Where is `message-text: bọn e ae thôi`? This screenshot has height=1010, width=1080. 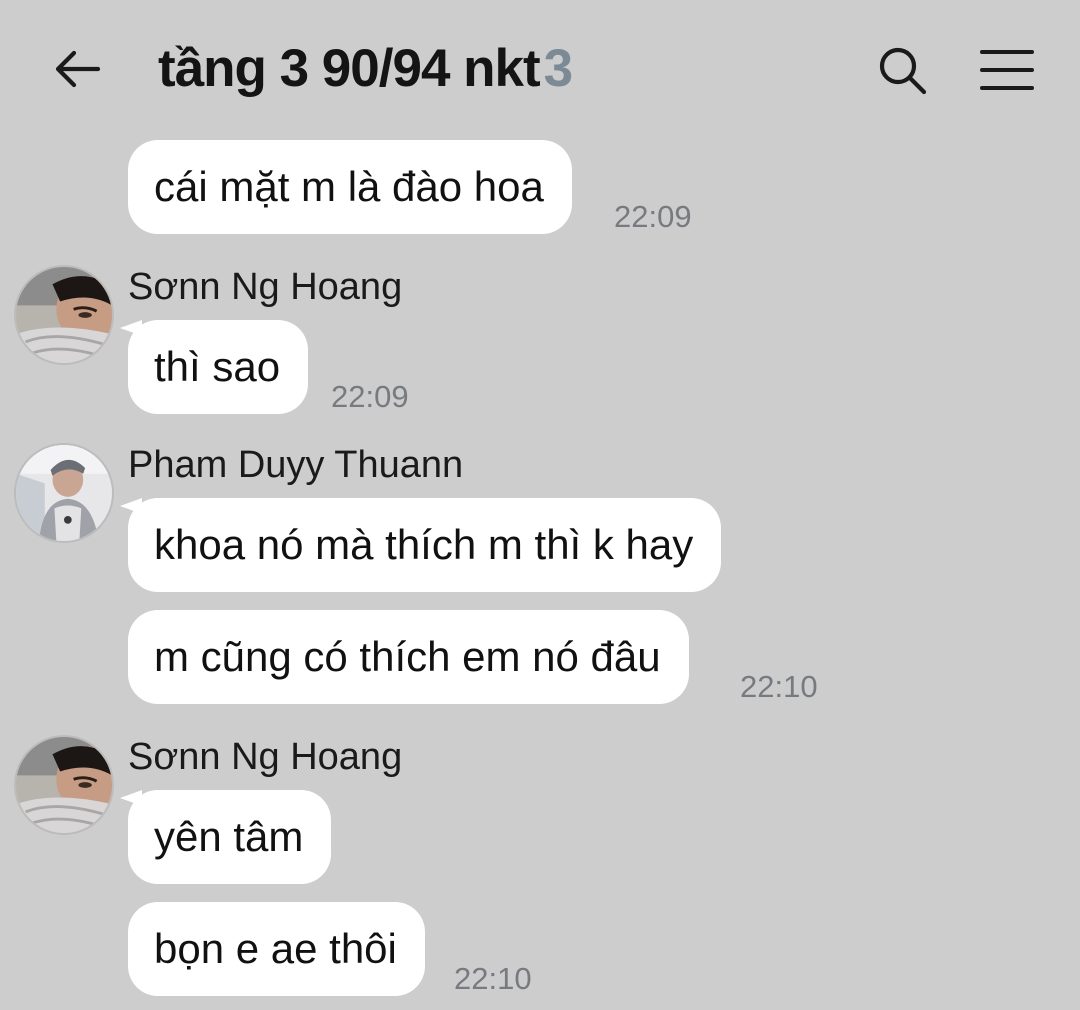
message-text: bọn e ae thôi is located at coordinates (275, 948).